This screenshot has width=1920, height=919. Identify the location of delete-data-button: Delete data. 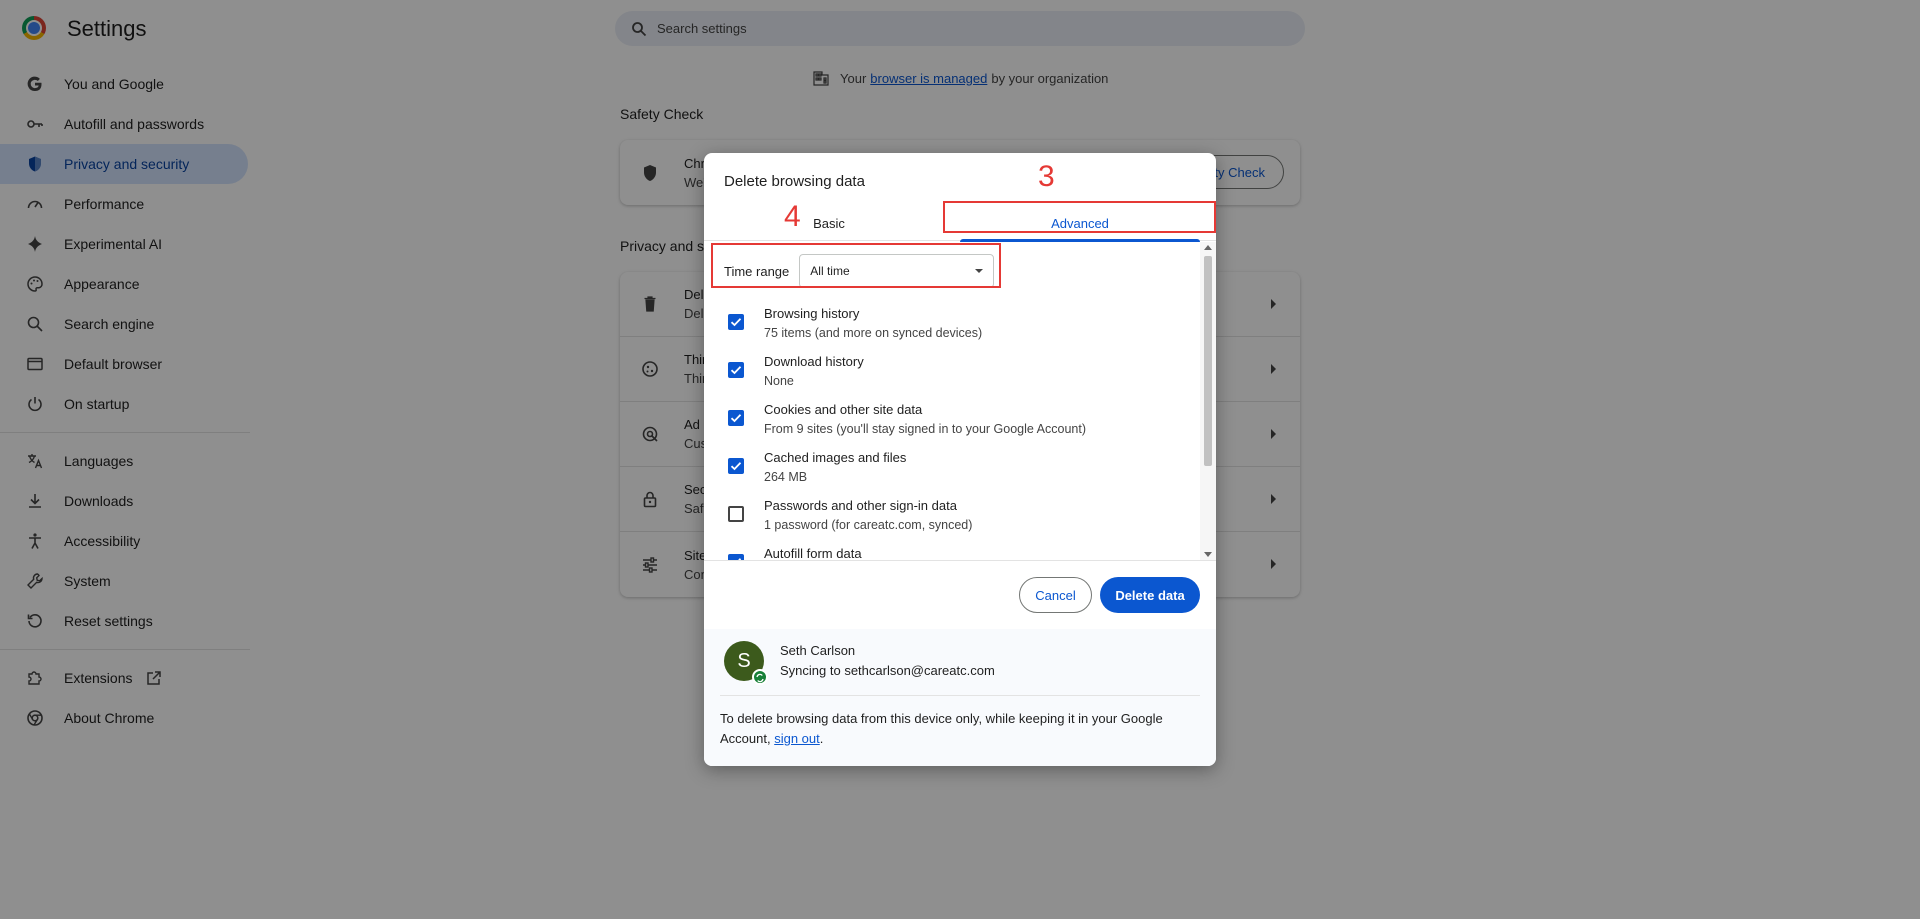
(1150, 595).